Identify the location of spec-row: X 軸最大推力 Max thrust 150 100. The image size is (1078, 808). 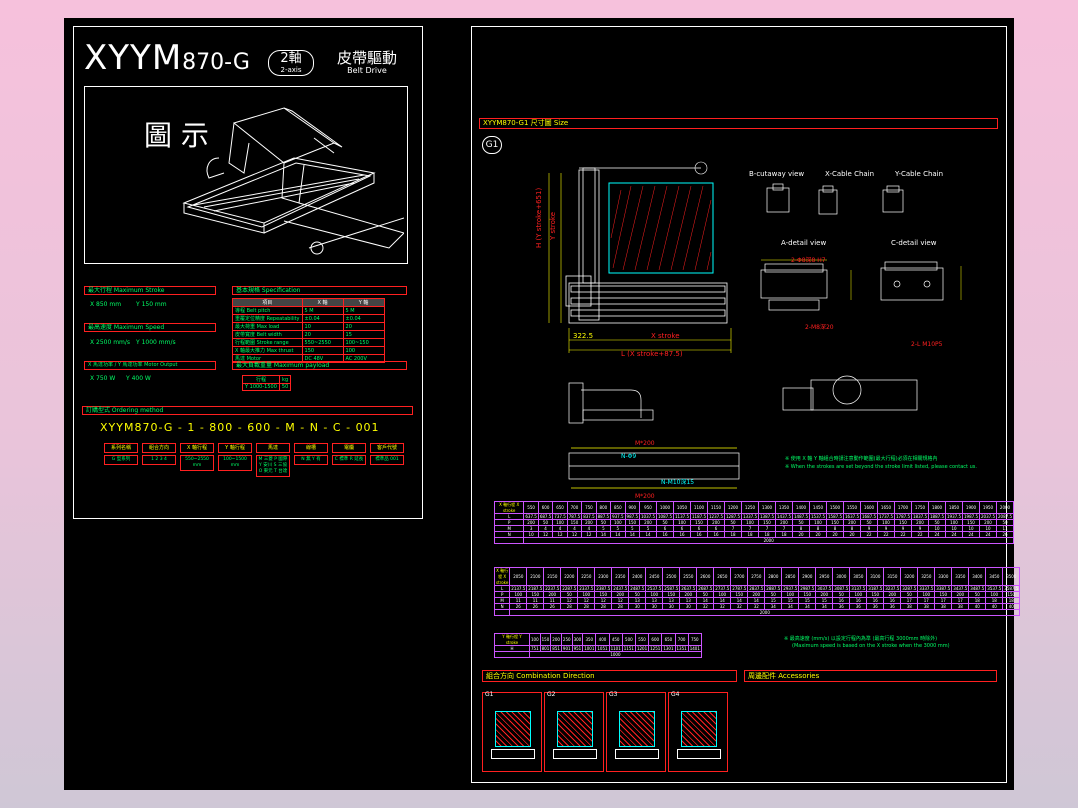
(308, 350).